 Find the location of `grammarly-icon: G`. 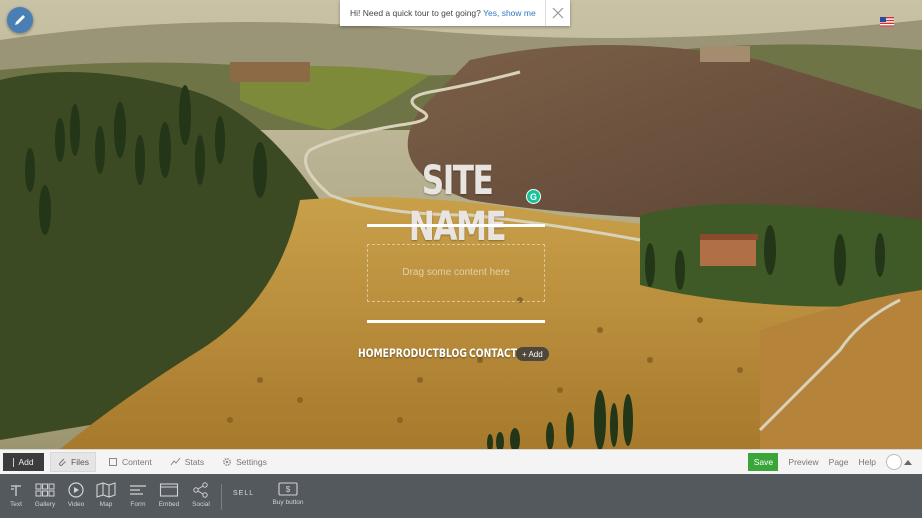

grammarly-icon: G is located at coordinates (533, 196).